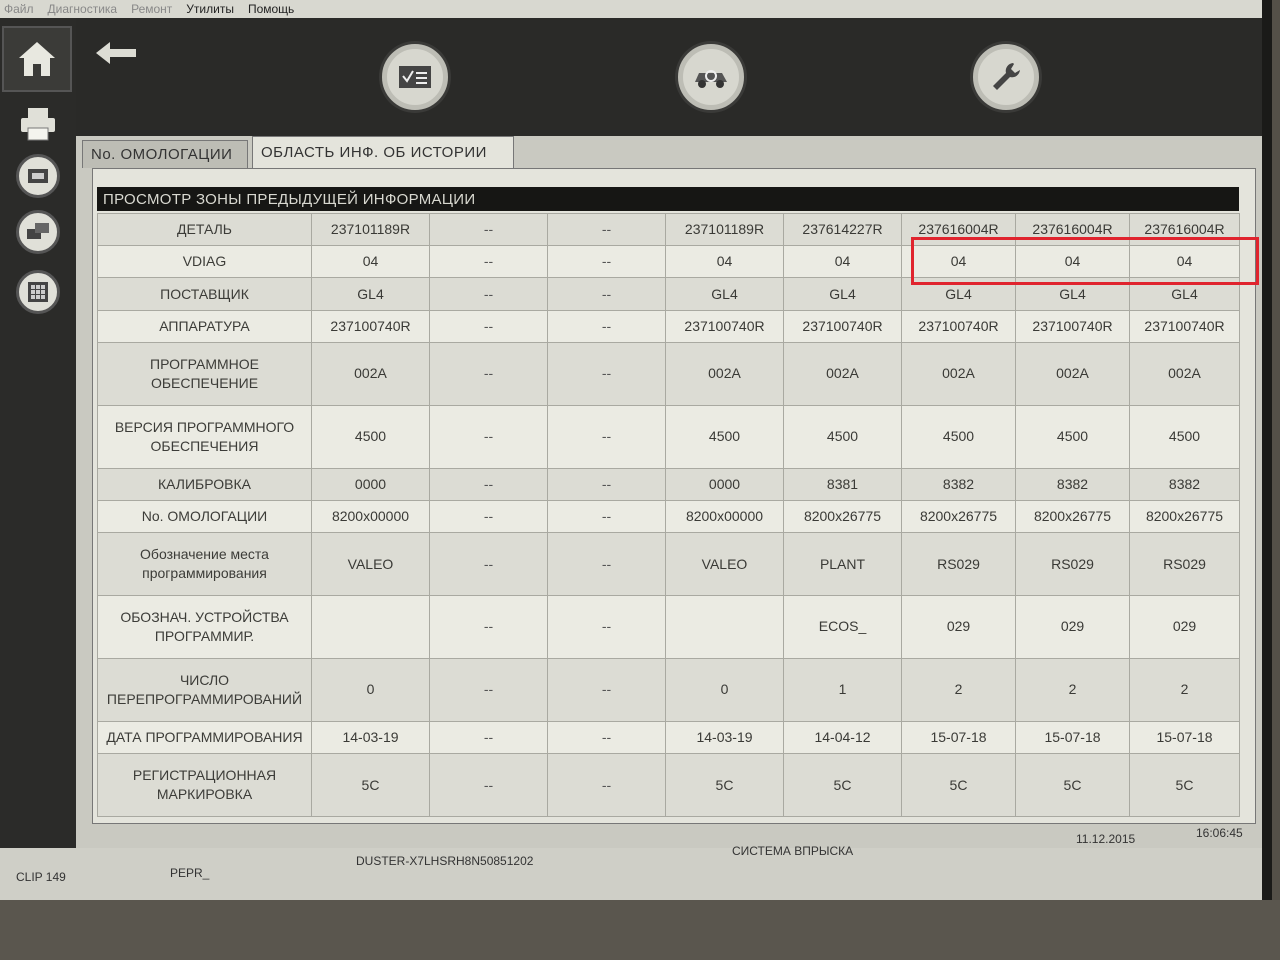 The width and height of the screenshot is (1280, 960). Describe the element at coordinates (190, 873) in the screenshot. I see `status-field: PEPR_` at that location.